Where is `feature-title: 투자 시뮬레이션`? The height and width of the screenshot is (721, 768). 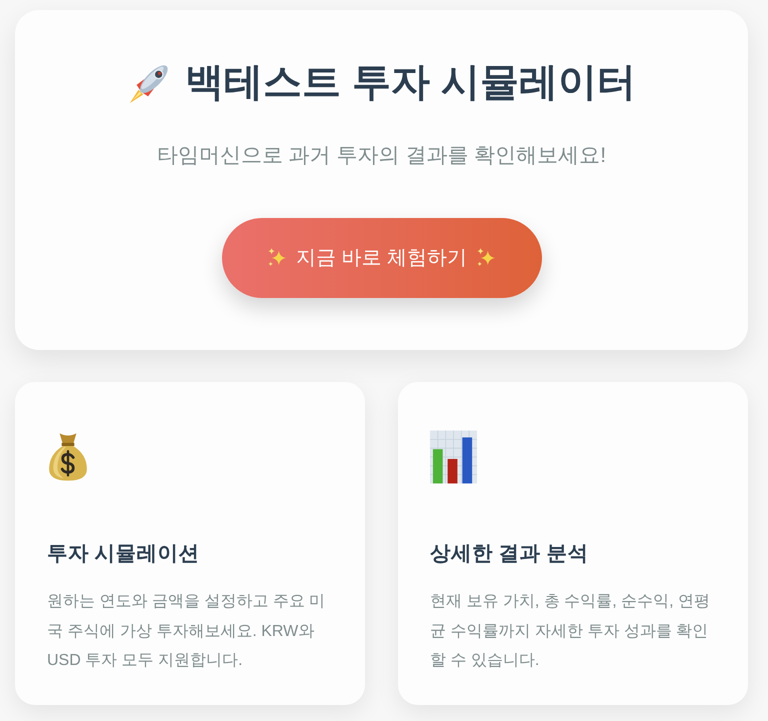 feature-title: 투자 시뮬레이션 is located at coordinates (124, 554).